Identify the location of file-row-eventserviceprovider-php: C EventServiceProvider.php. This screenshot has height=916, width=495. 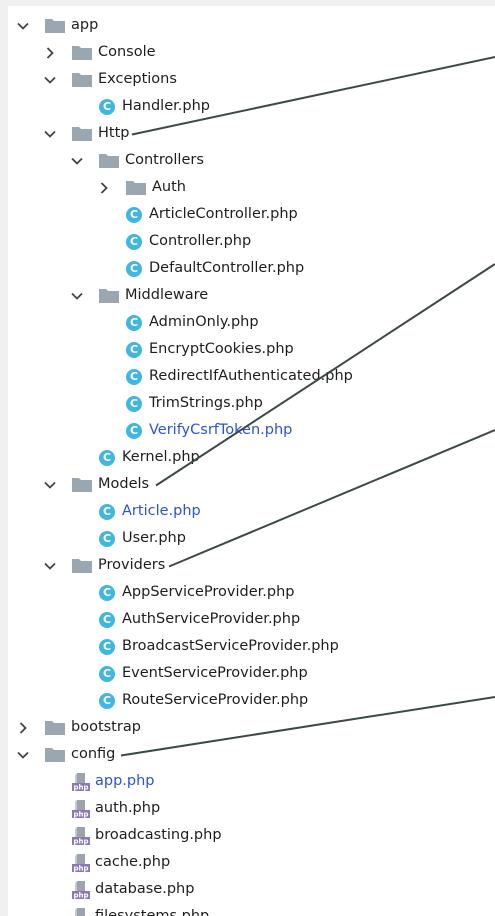
(251, 673).